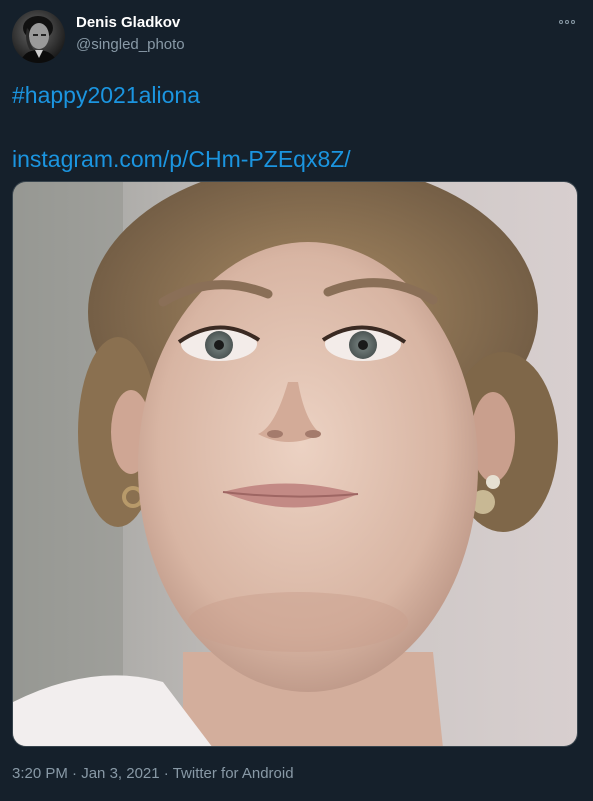 The width and height of the screenshot is (593, 801). I want to click on tweet-source: Twitter for Android, so click(233, 773).